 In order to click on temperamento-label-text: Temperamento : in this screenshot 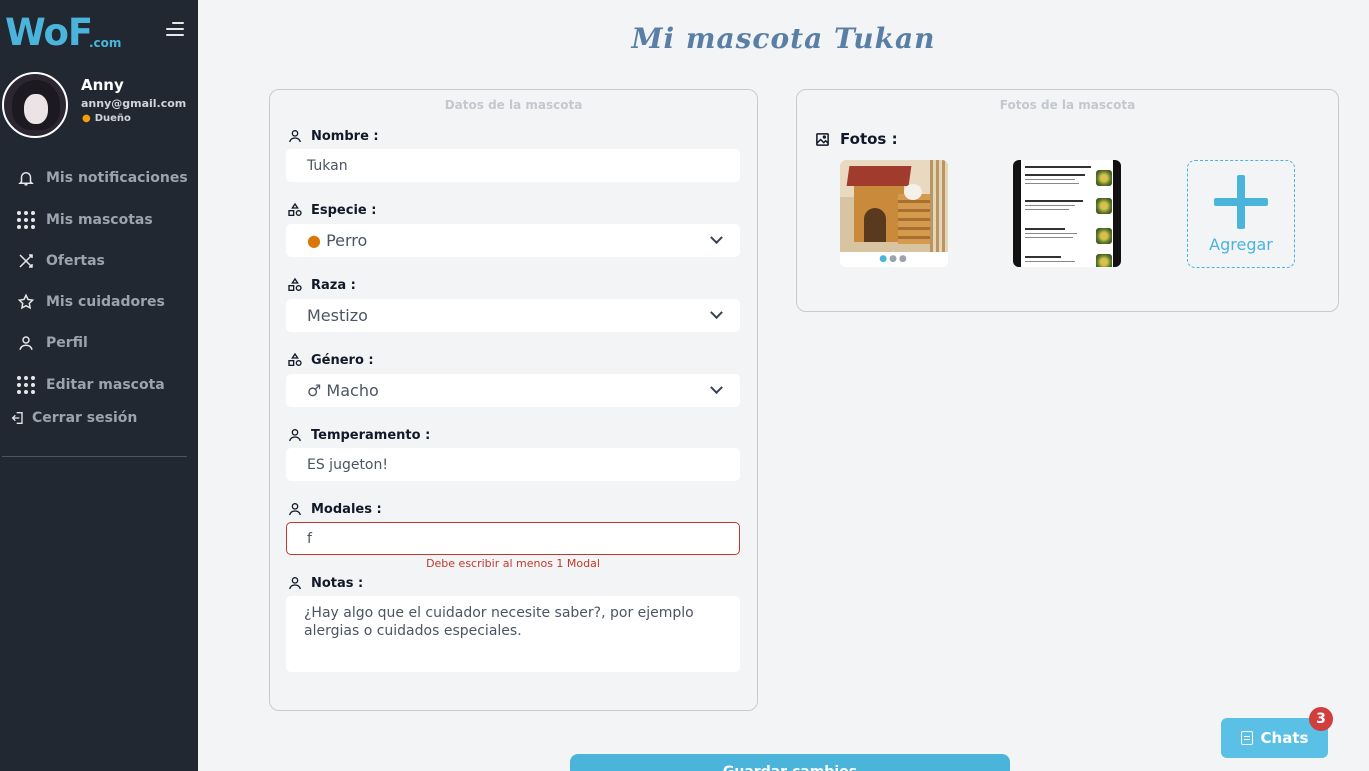, I will do `click(371, 435)`.